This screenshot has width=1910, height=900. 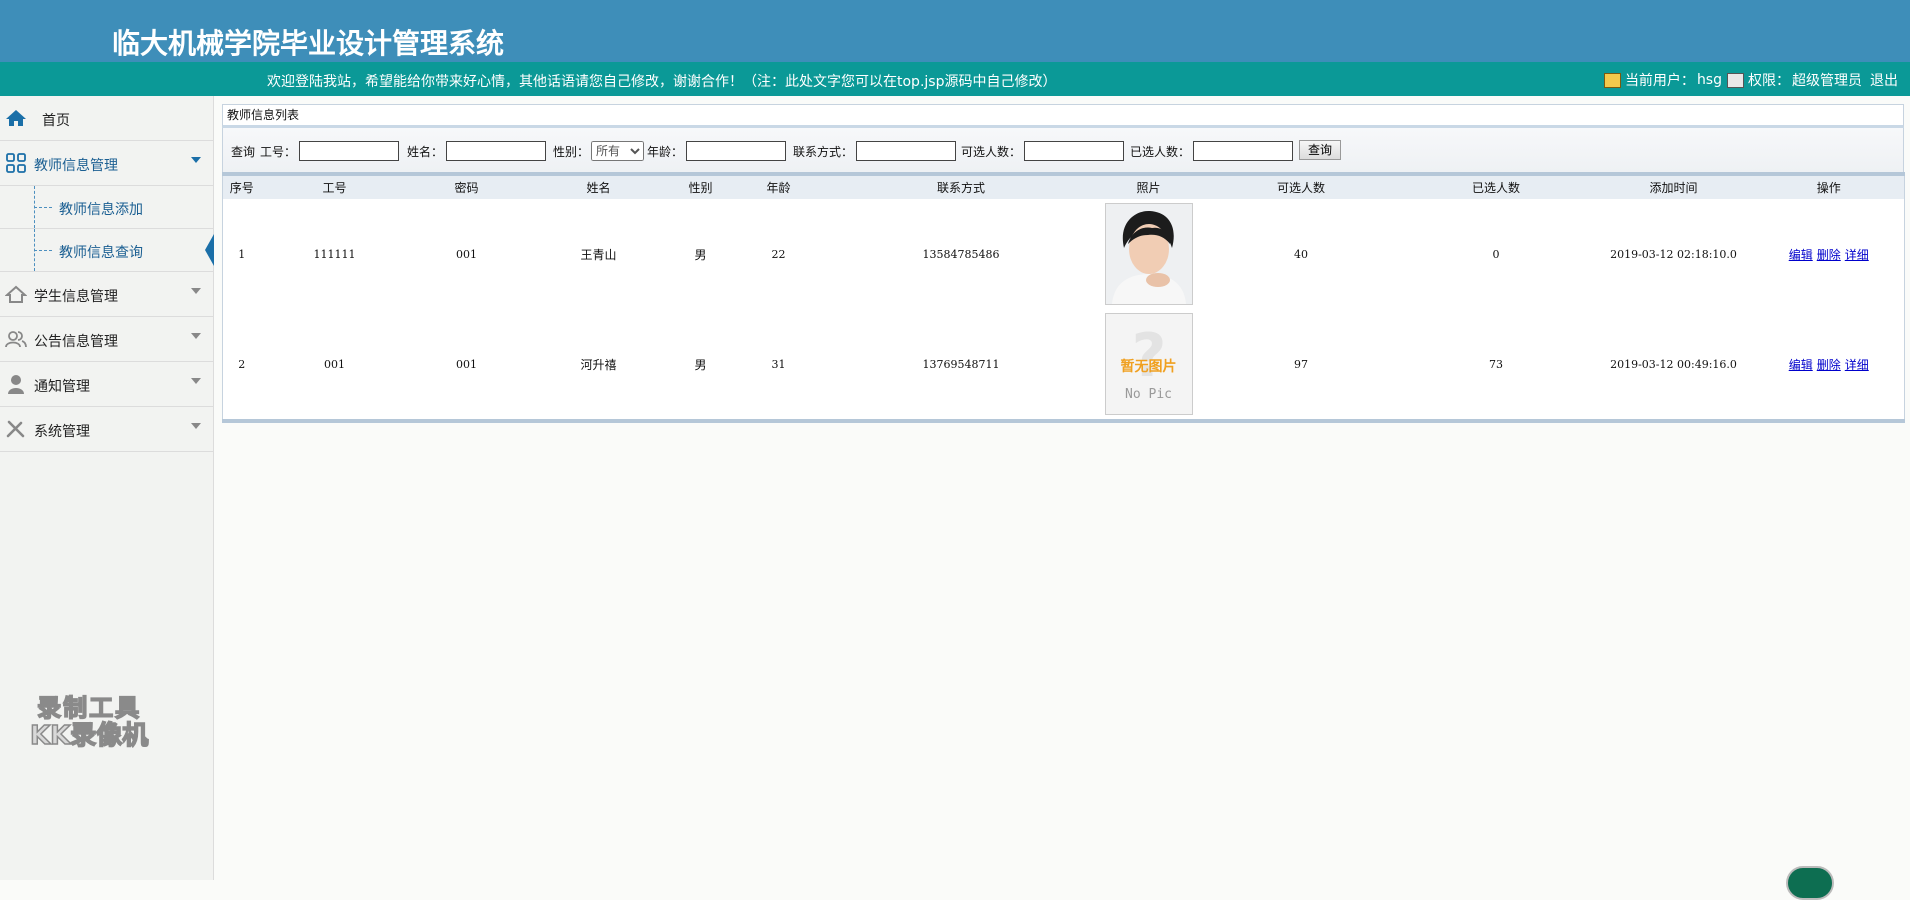 I want to click on cell-selectable: 97, so click(x=1301, y=364).